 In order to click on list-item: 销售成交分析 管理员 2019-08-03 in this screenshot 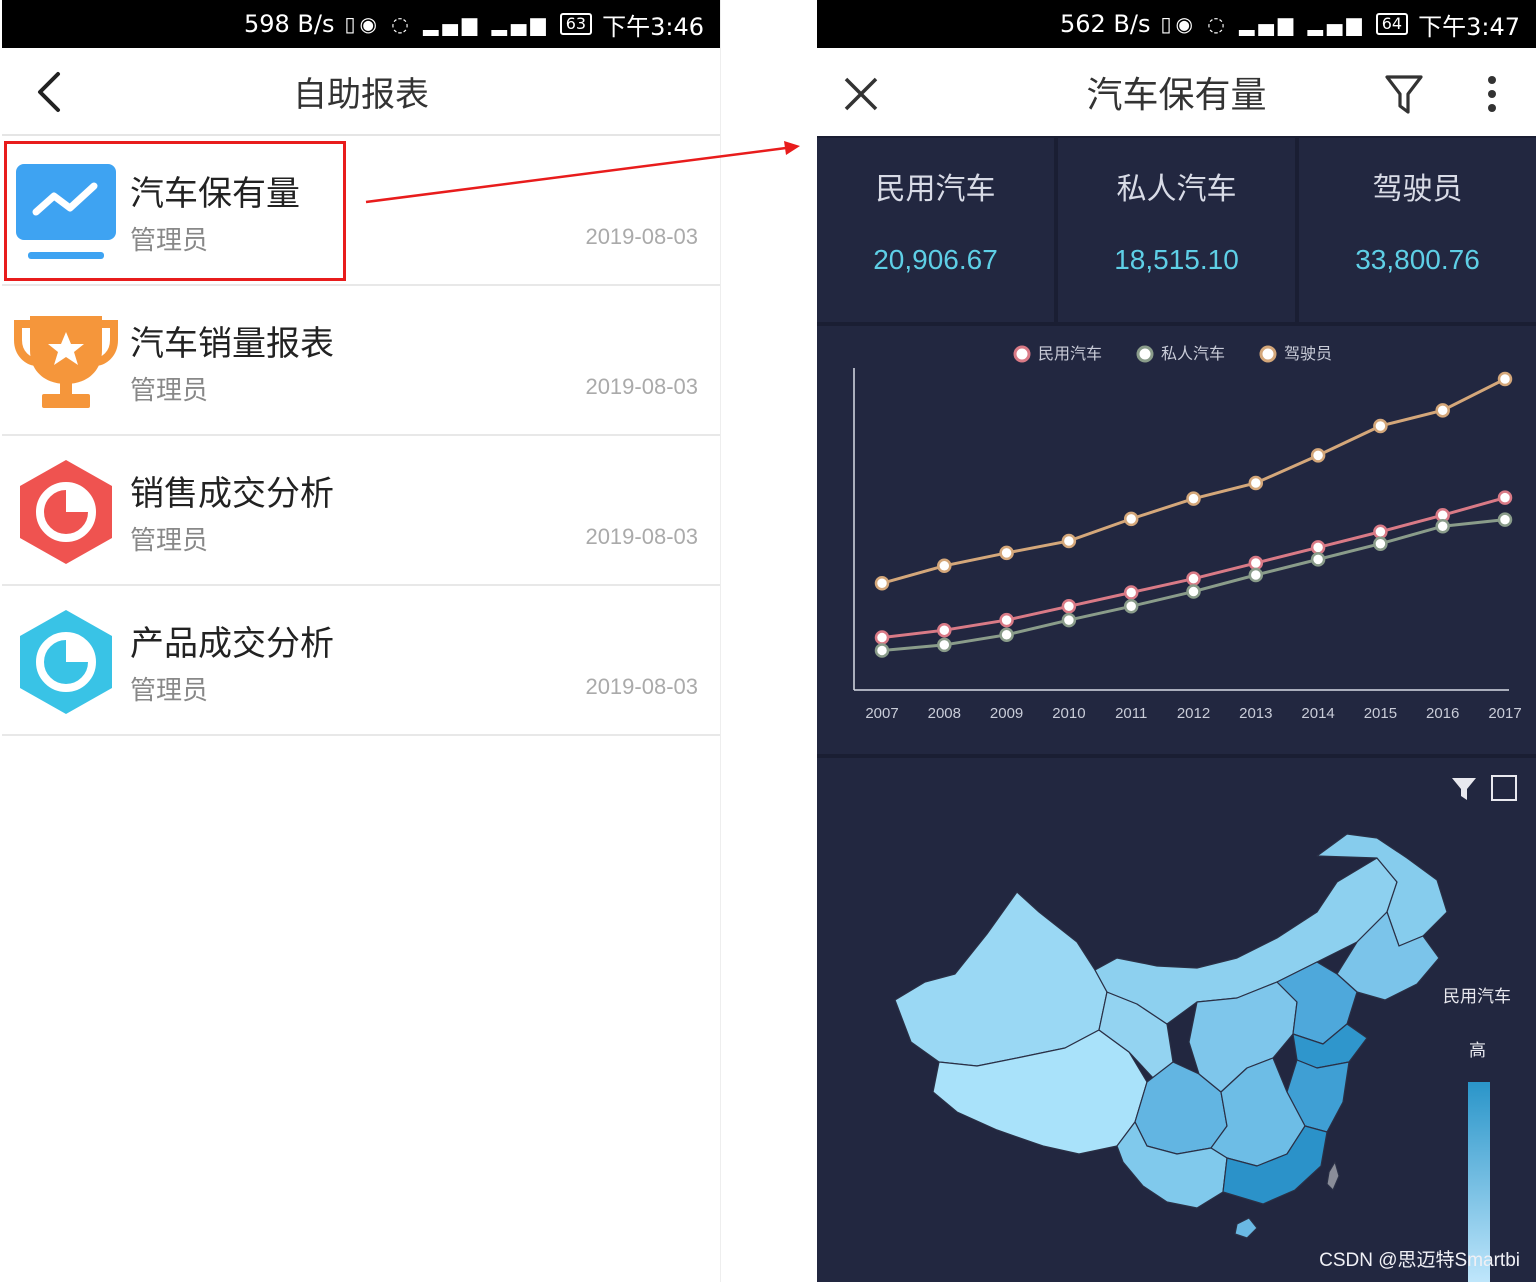, I will do `click(361, 511)`.